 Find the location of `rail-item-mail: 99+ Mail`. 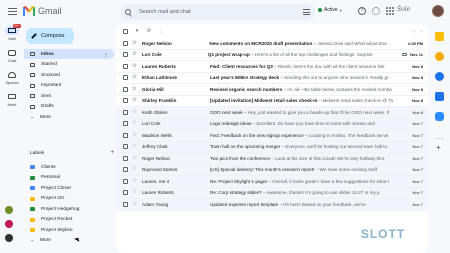

rail-item-mail: 99+ Mail is located at coordinates (12, 32).